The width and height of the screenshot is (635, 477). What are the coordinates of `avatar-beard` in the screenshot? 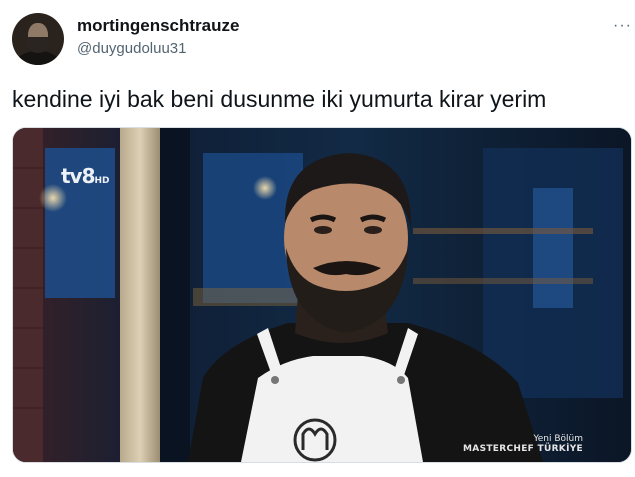 It's located at (38, 45).